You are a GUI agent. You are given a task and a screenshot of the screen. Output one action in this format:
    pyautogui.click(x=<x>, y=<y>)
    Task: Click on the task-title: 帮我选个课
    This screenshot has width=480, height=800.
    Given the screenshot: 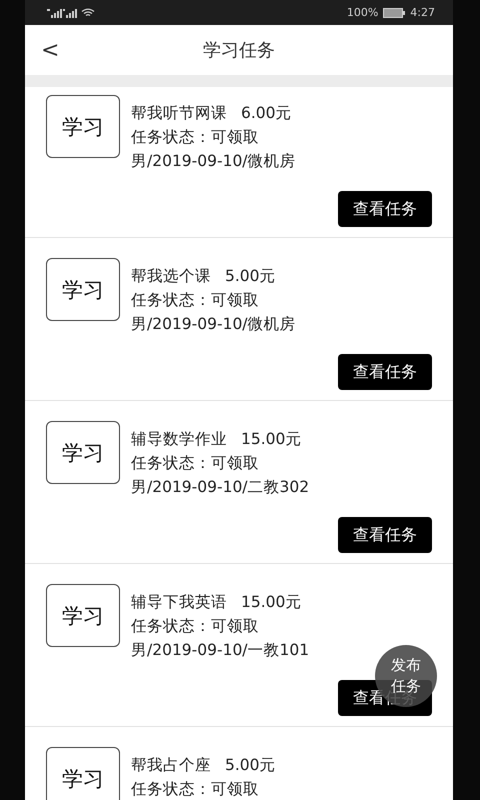 What is the action you would take?
    pyautogui.click(x=171, y=276)
    